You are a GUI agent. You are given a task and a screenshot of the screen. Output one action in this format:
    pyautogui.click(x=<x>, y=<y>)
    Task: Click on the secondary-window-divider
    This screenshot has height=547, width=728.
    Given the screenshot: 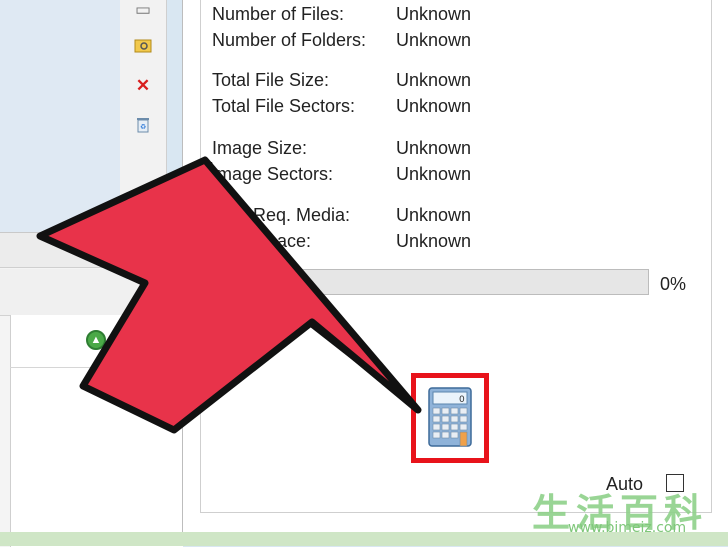 What is the action you would take?
    pyautogui.click(x=96, y=367)
    